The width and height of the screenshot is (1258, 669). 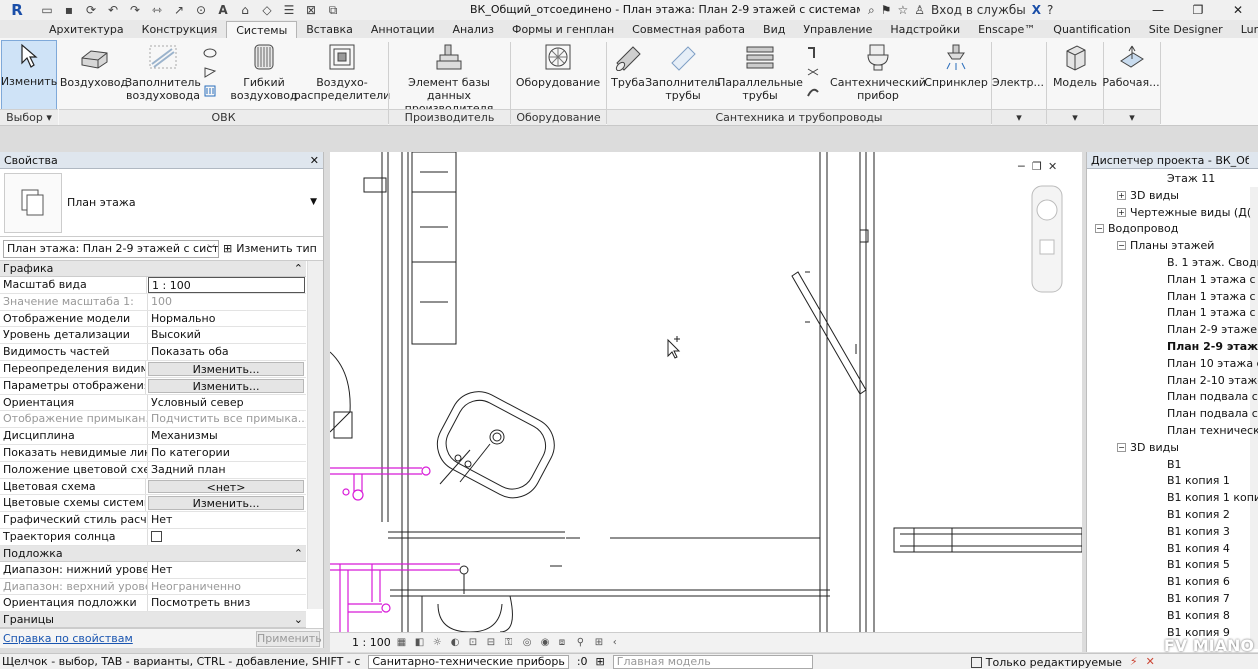 I want to click on model-button: Модель, so click(x=1075, y=65).